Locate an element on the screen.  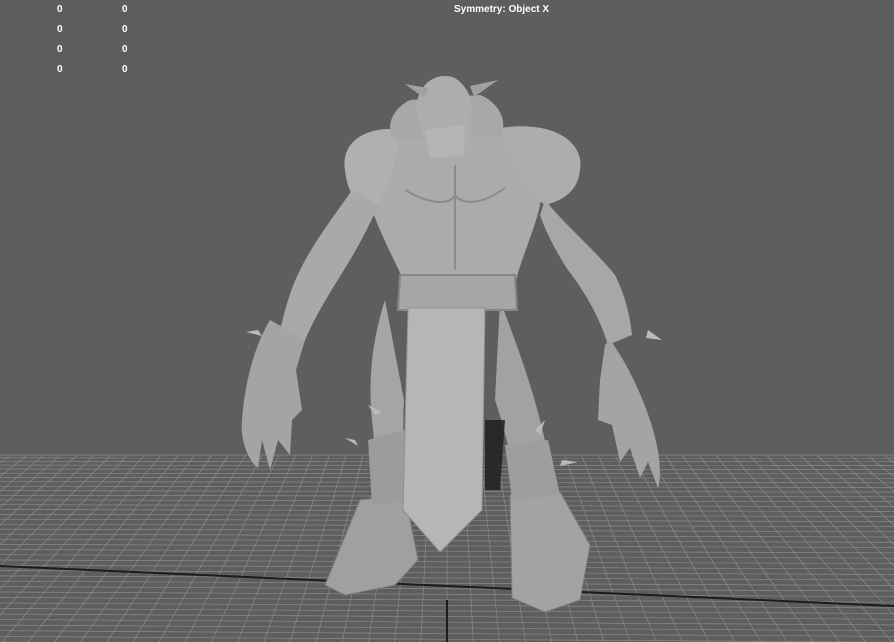
model-shin-right is located at coordinates (532, 470).